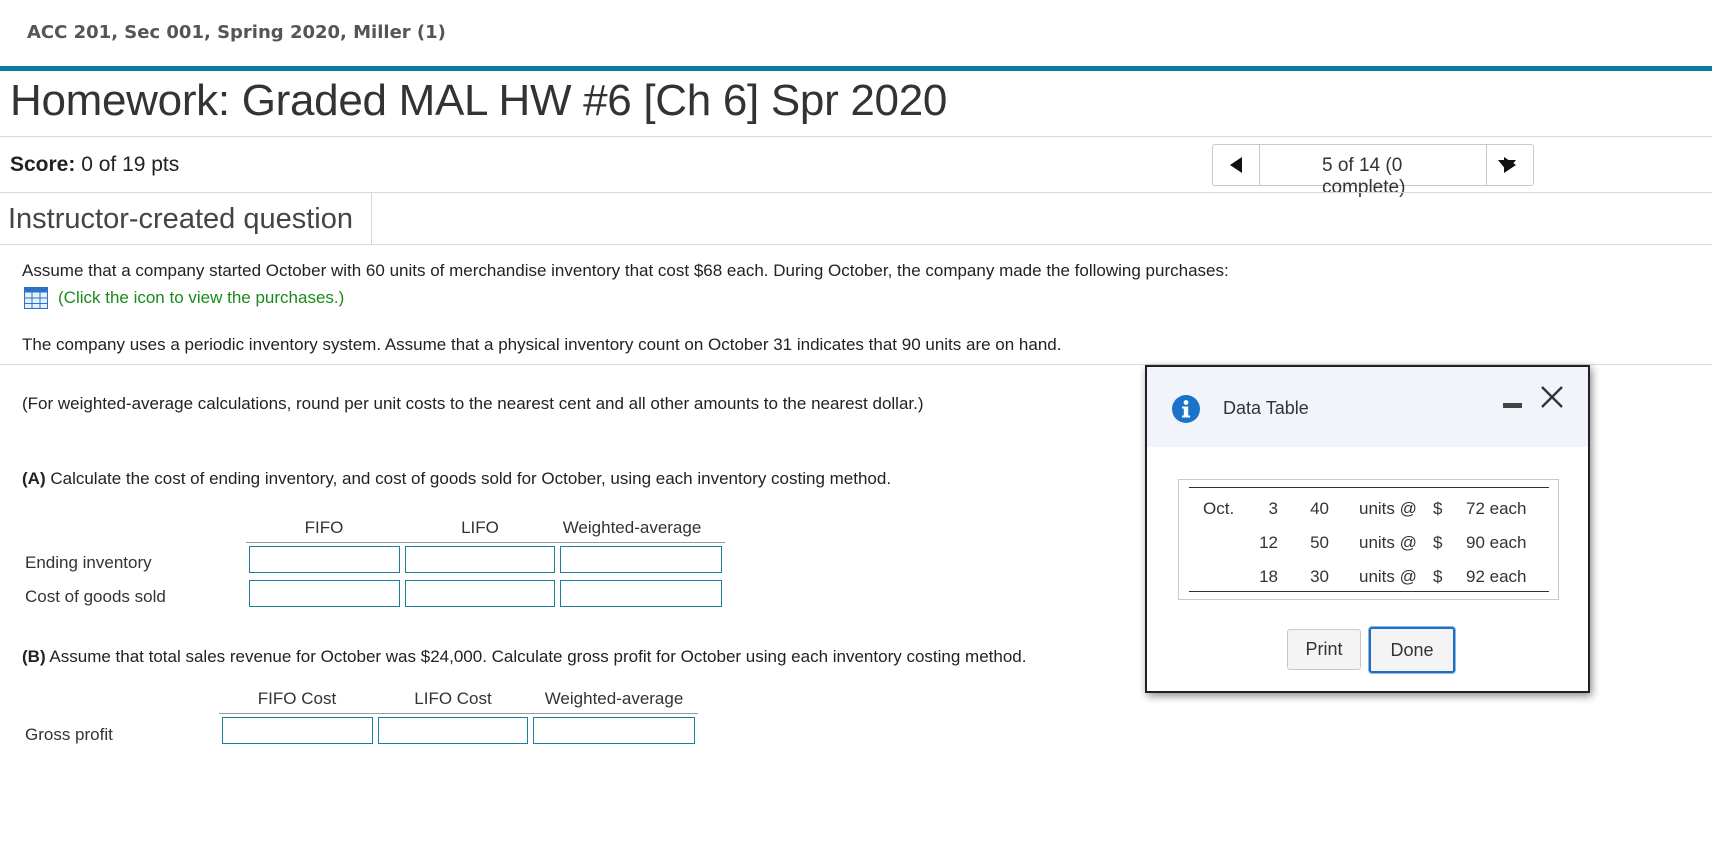  I want to click on minimize-icon, so click(1512, 405).